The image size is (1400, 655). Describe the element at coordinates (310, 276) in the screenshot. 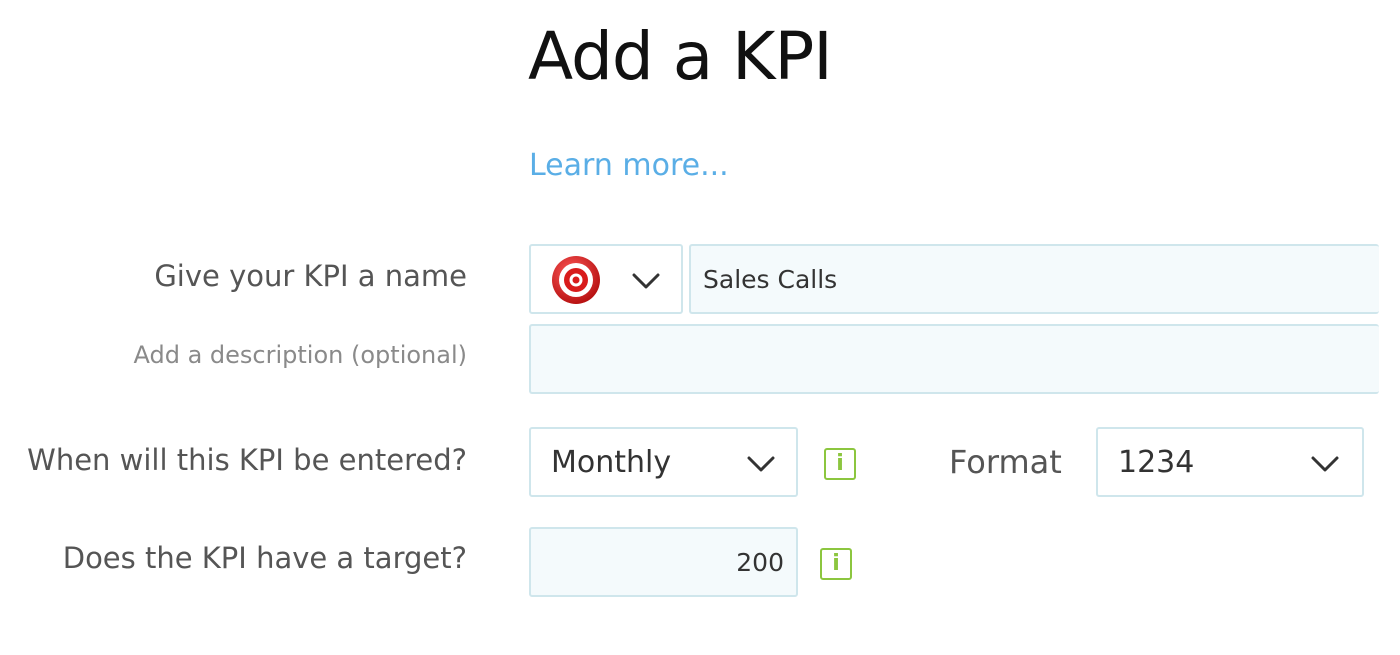

I see `kpi-name-label: Give your KPI a name` at that location.